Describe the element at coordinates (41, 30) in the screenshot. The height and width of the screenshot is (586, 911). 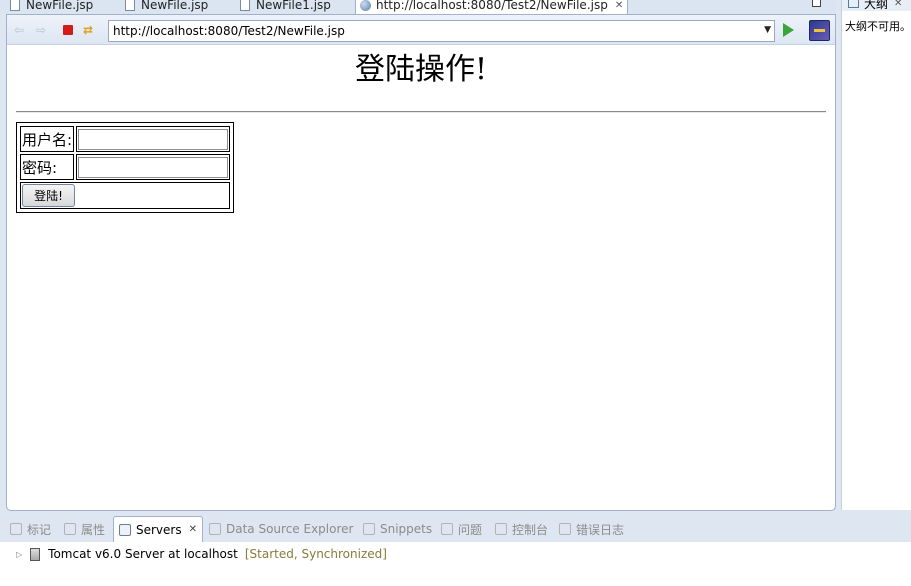
I see `forward-arrow-icon: ⇨` at that location.